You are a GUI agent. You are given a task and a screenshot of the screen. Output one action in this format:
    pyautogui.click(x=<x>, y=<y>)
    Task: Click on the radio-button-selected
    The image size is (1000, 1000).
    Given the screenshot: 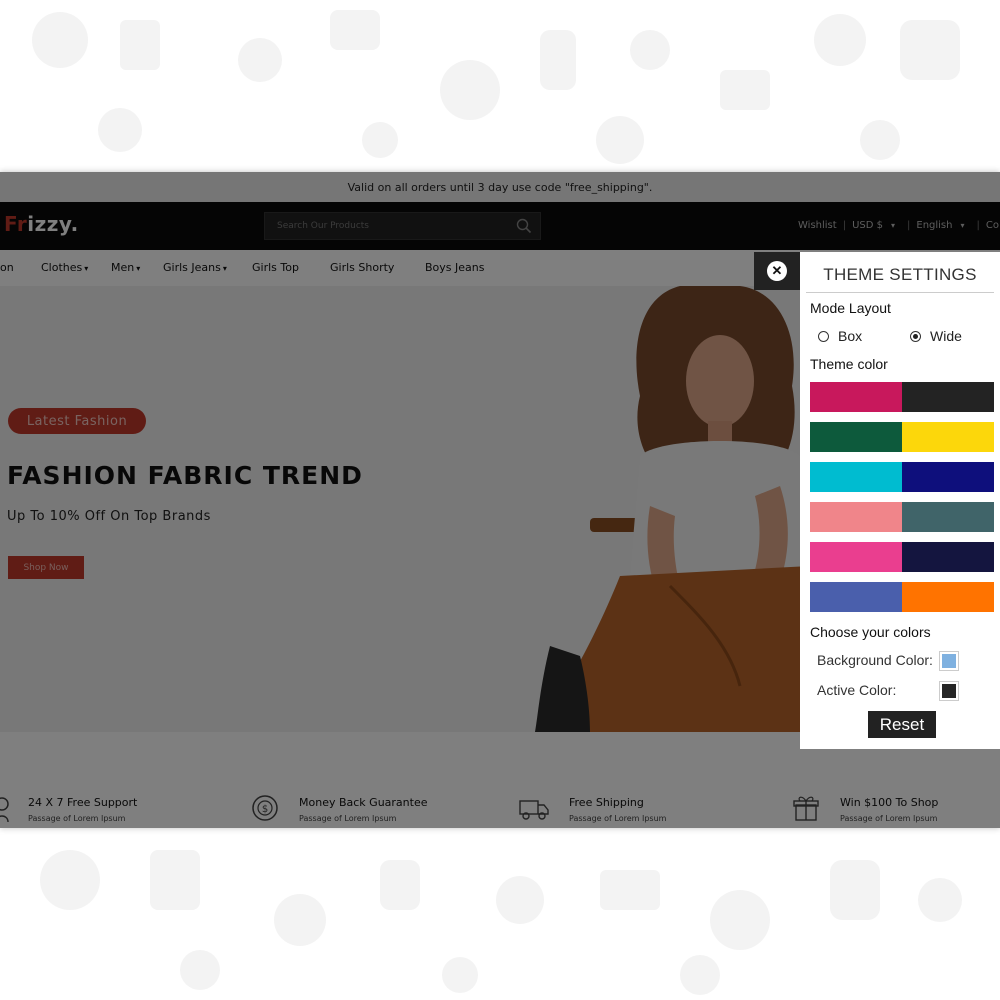 What is the action you would take?
    pyautogui.click(x=915, y=336)
    